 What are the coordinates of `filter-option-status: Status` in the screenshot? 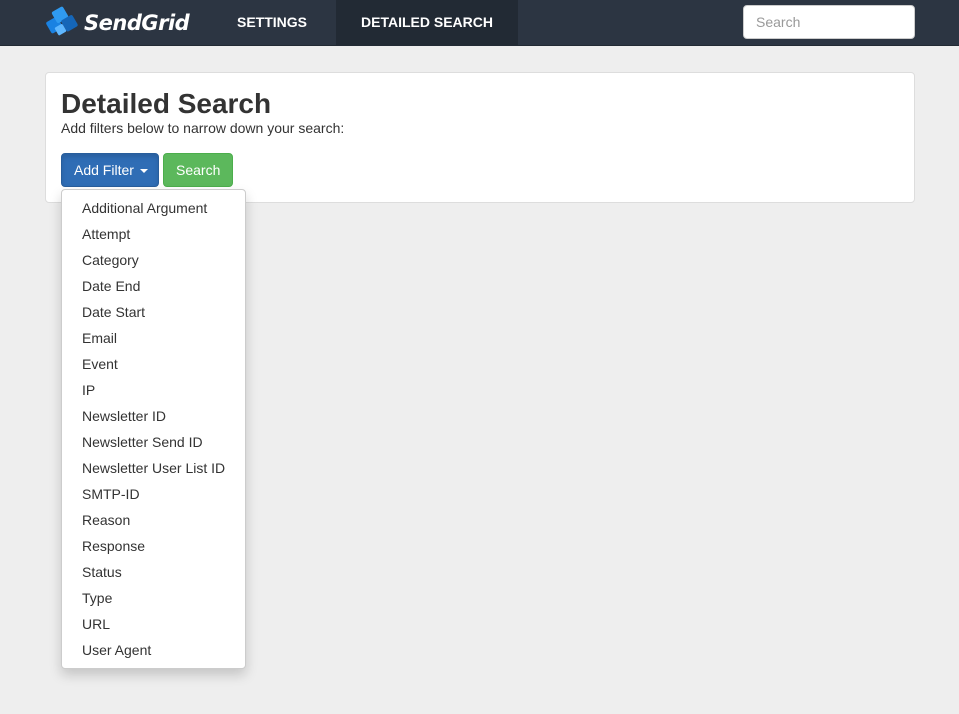 It's located at (153, 572).